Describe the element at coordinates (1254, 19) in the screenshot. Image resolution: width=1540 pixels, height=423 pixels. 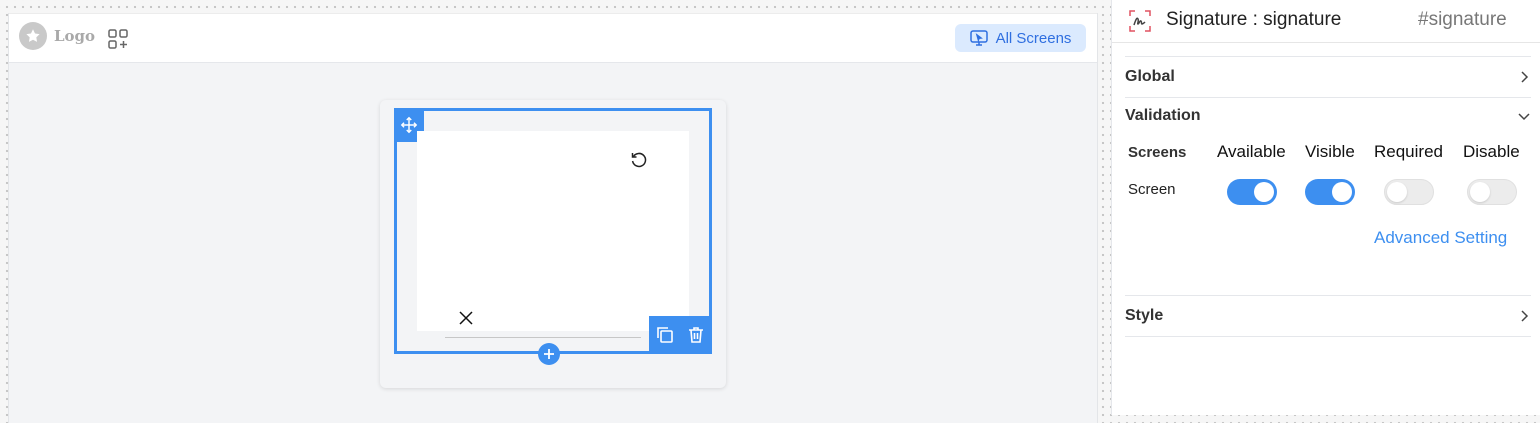
I see `panel-title: Signature : signature` at that location.